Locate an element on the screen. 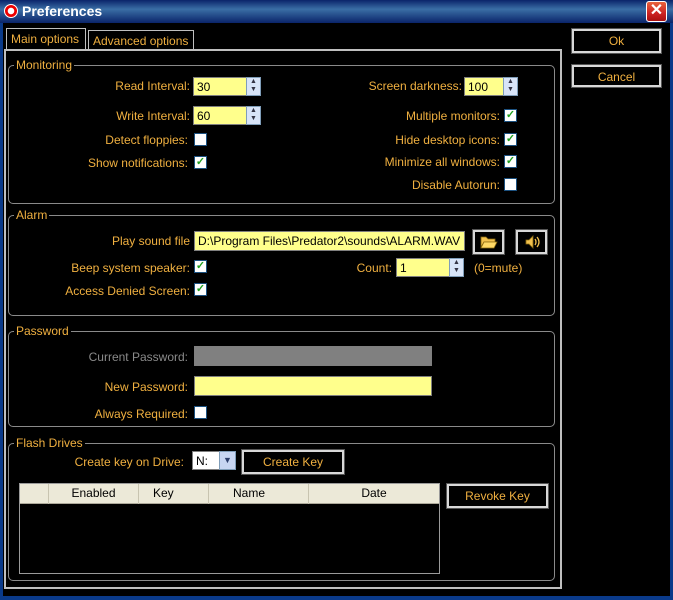 The height and width of the screenshot is (600, 673). revoke-key-button: Revoke Key is located at coordinates (497, 496).